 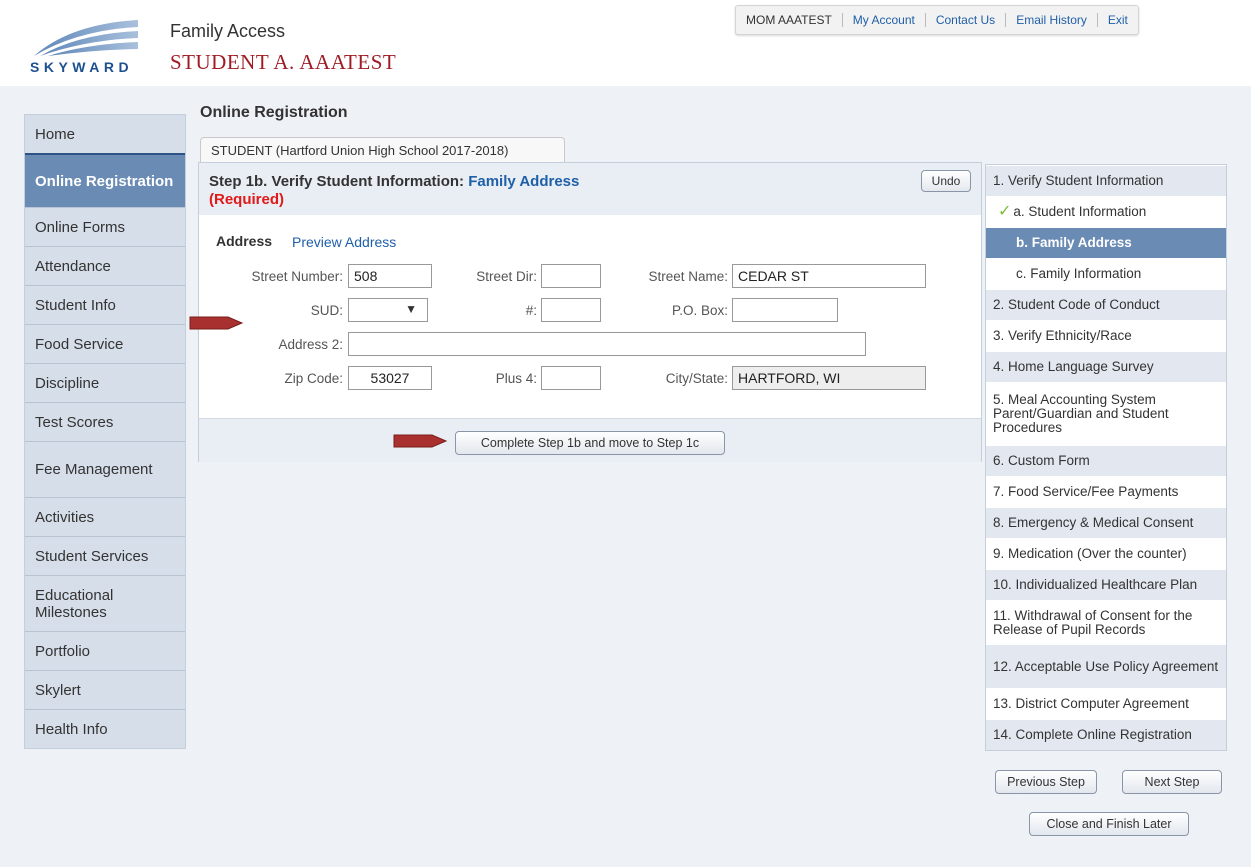 I want to click on sidebar-item-student-services: Student Services, so click(x=105, y=555).